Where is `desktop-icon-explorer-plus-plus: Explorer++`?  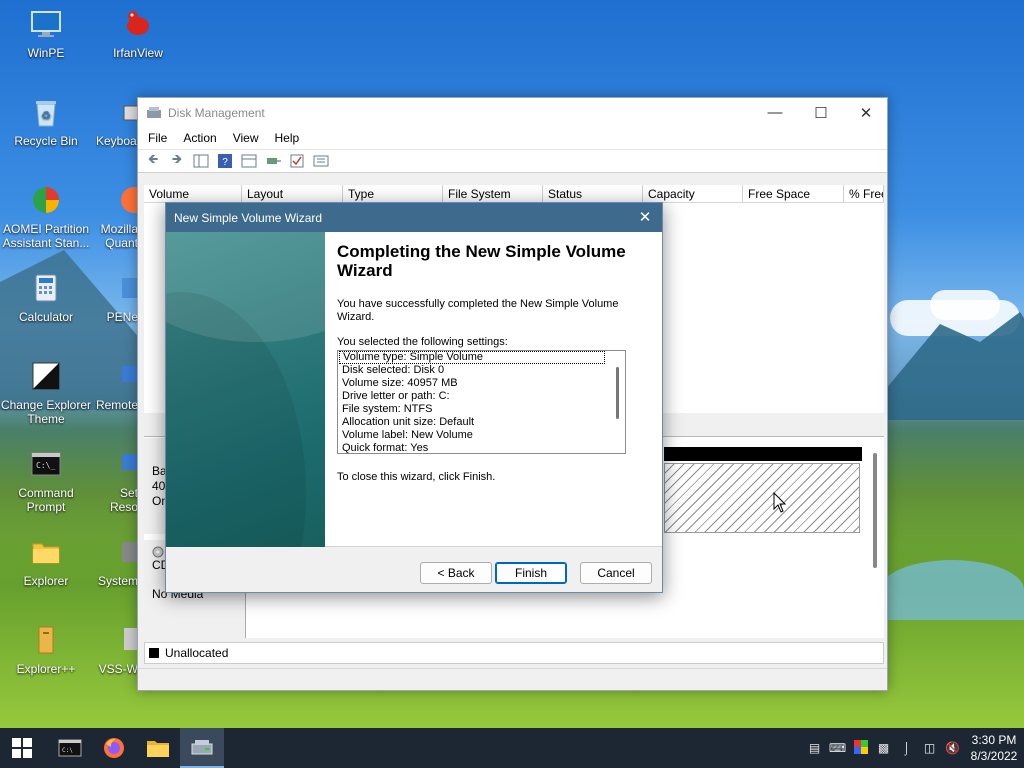 desktop-icon-explorer-plus-plus: Explorer++ is located at coordinates (46, 650).